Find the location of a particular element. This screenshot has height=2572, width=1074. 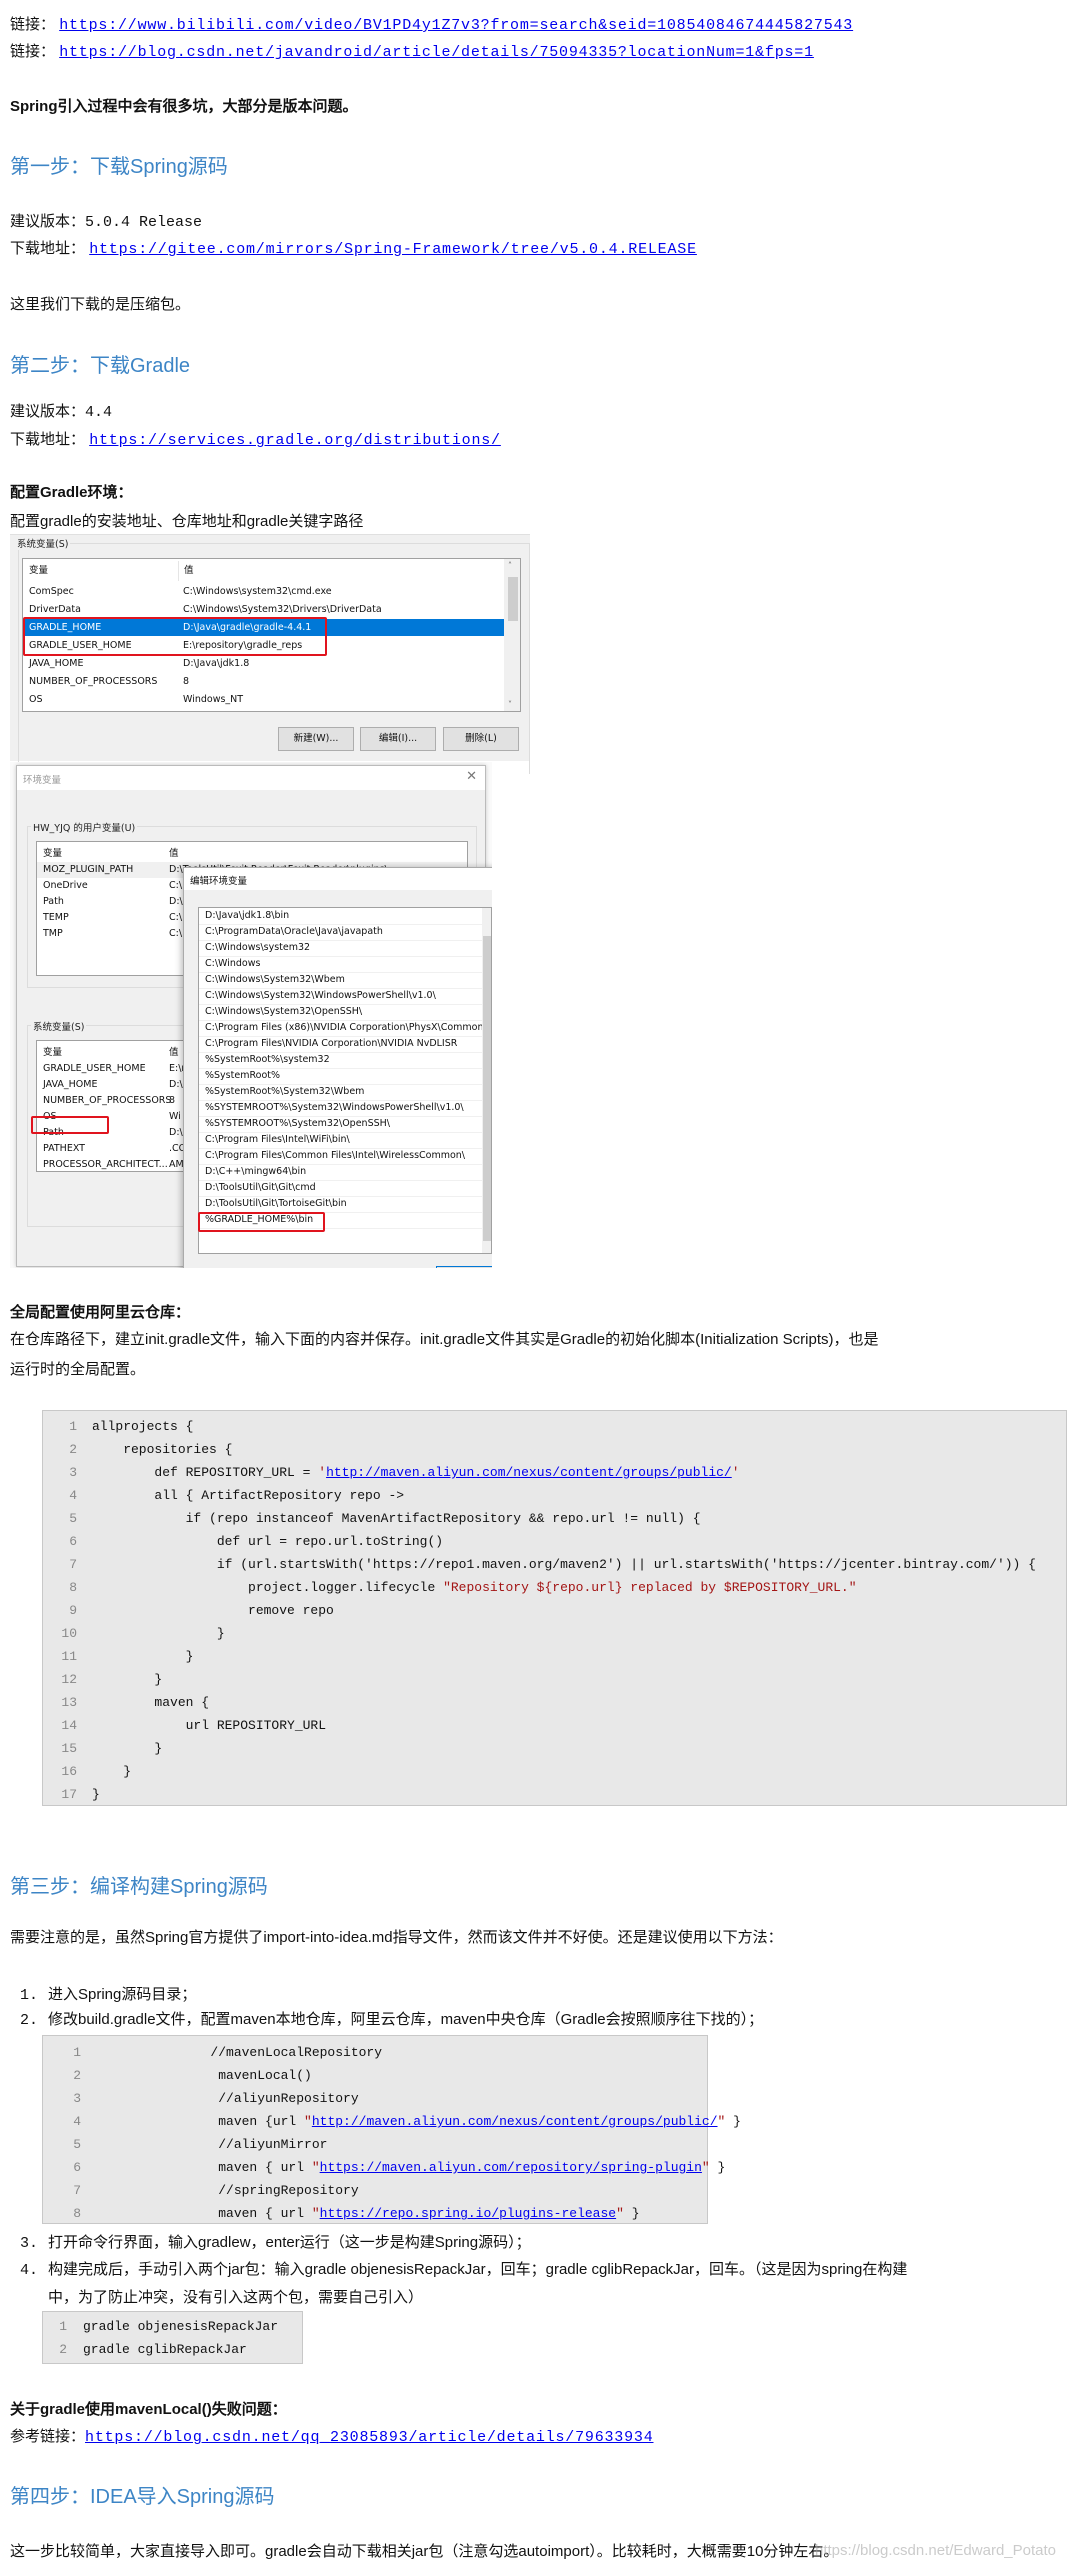

code-token: //aliyunRepository is located at coordinates (253, 2098).